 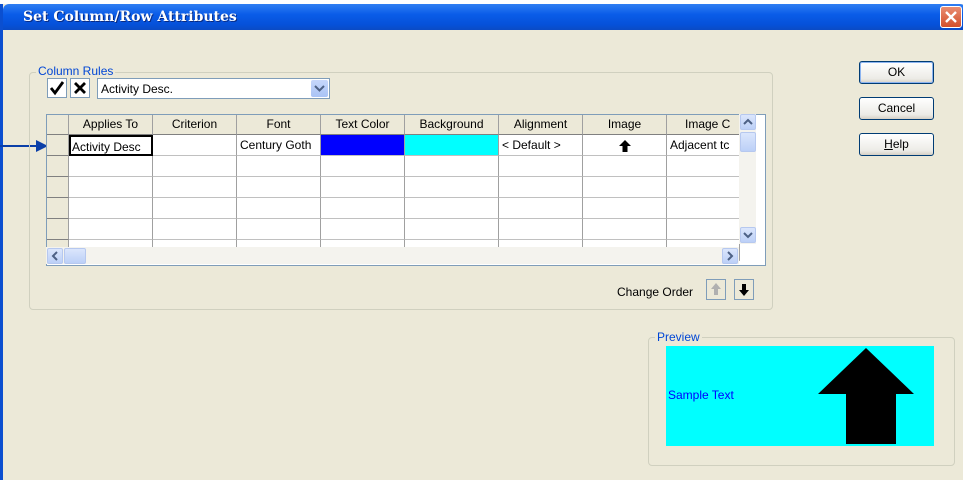 I want to click on table-cell-text-color, so click(x=363, y=145).